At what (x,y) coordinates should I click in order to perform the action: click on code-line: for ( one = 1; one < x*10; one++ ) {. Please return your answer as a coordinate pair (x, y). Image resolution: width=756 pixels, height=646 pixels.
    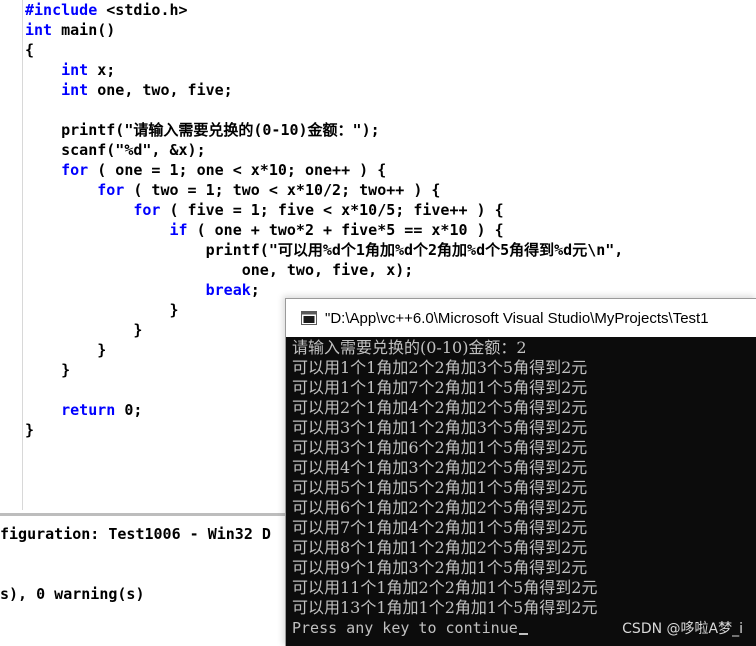
    Looking at the image, I should click on (324, 170).